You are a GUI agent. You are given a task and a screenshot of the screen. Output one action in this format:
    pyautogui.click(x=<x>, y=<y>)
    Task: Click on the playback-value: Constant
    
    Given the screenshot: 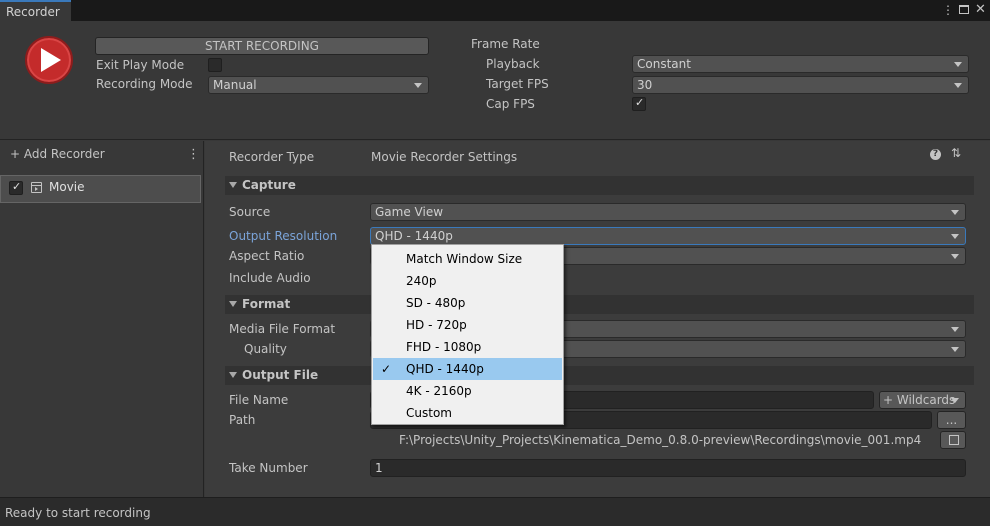 What is the action you would take?
    pyautogui.click(x=664, y=64)
    